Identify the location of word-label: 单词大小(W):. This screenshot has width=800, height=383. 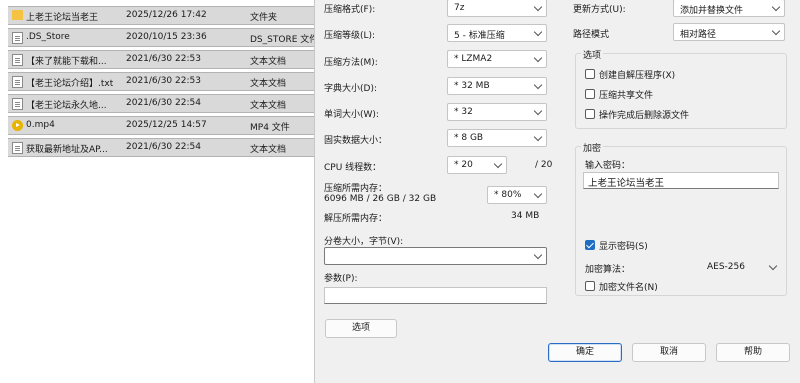
(351, 115).